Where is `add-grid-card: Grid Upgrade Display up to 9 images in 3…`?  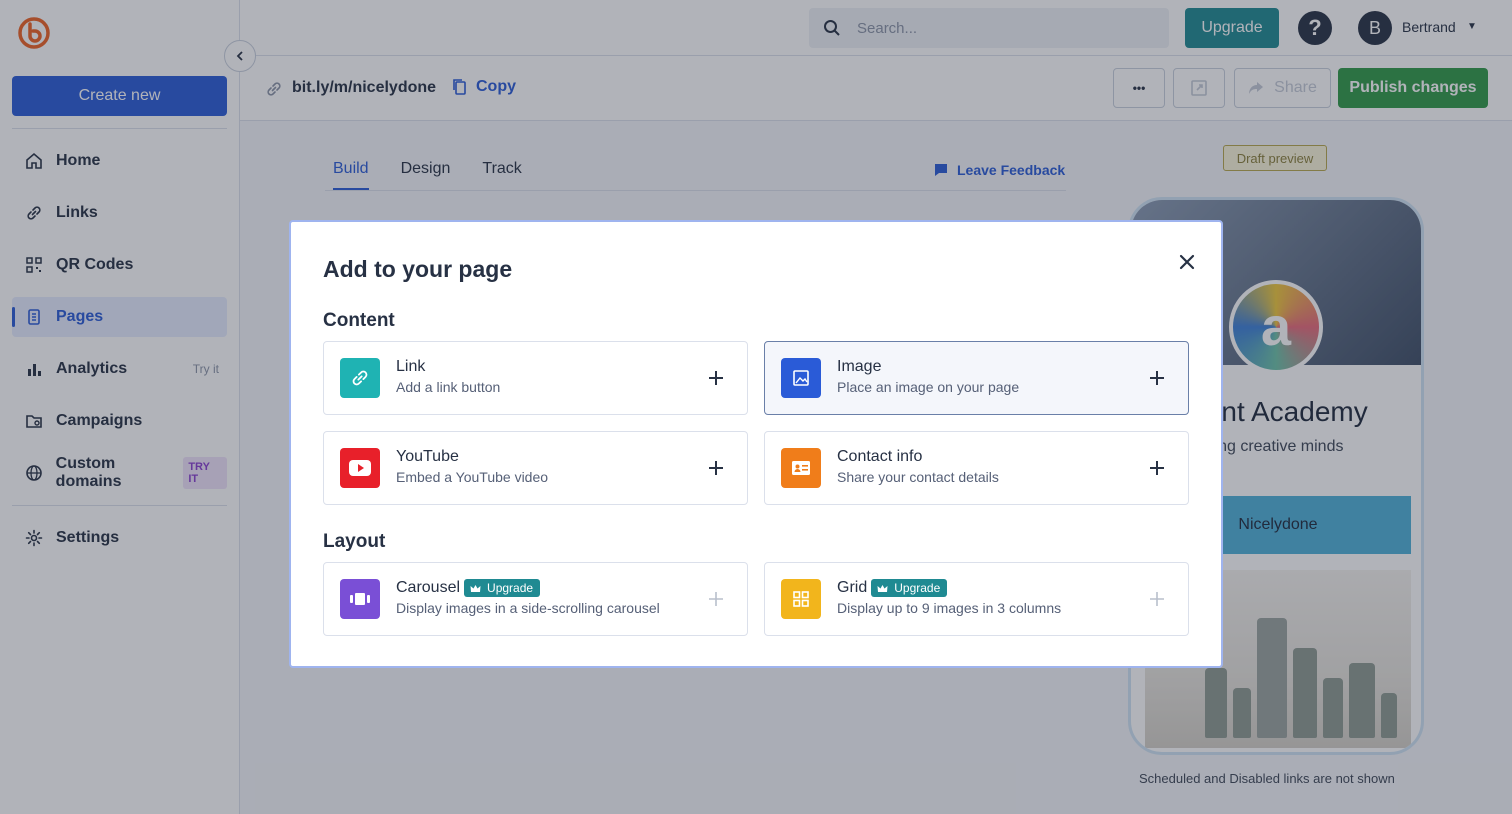
add-grid-card: Grid Upgrade Display up to 9 images in 3… is located at coordinates (976, 599).